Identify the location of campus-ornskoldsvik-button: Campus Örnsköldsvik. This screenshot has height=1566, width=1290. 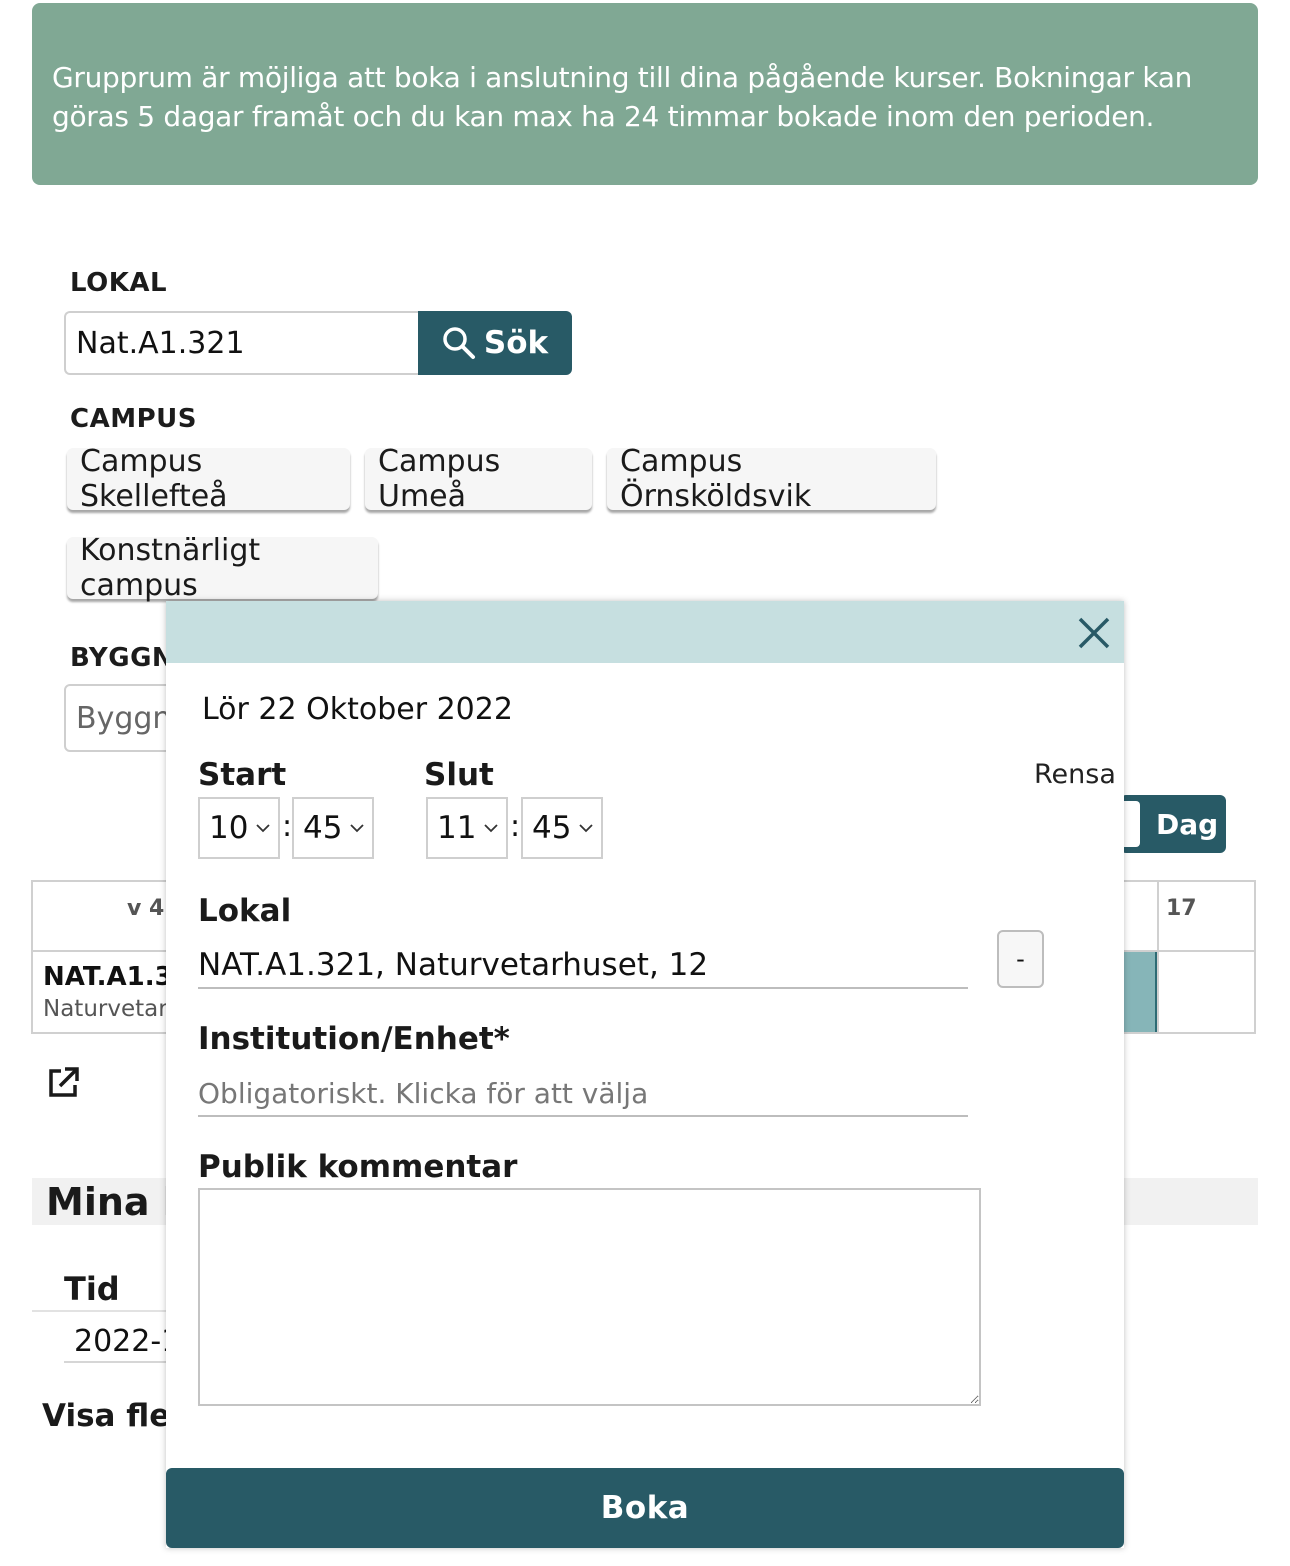
(771, 479).